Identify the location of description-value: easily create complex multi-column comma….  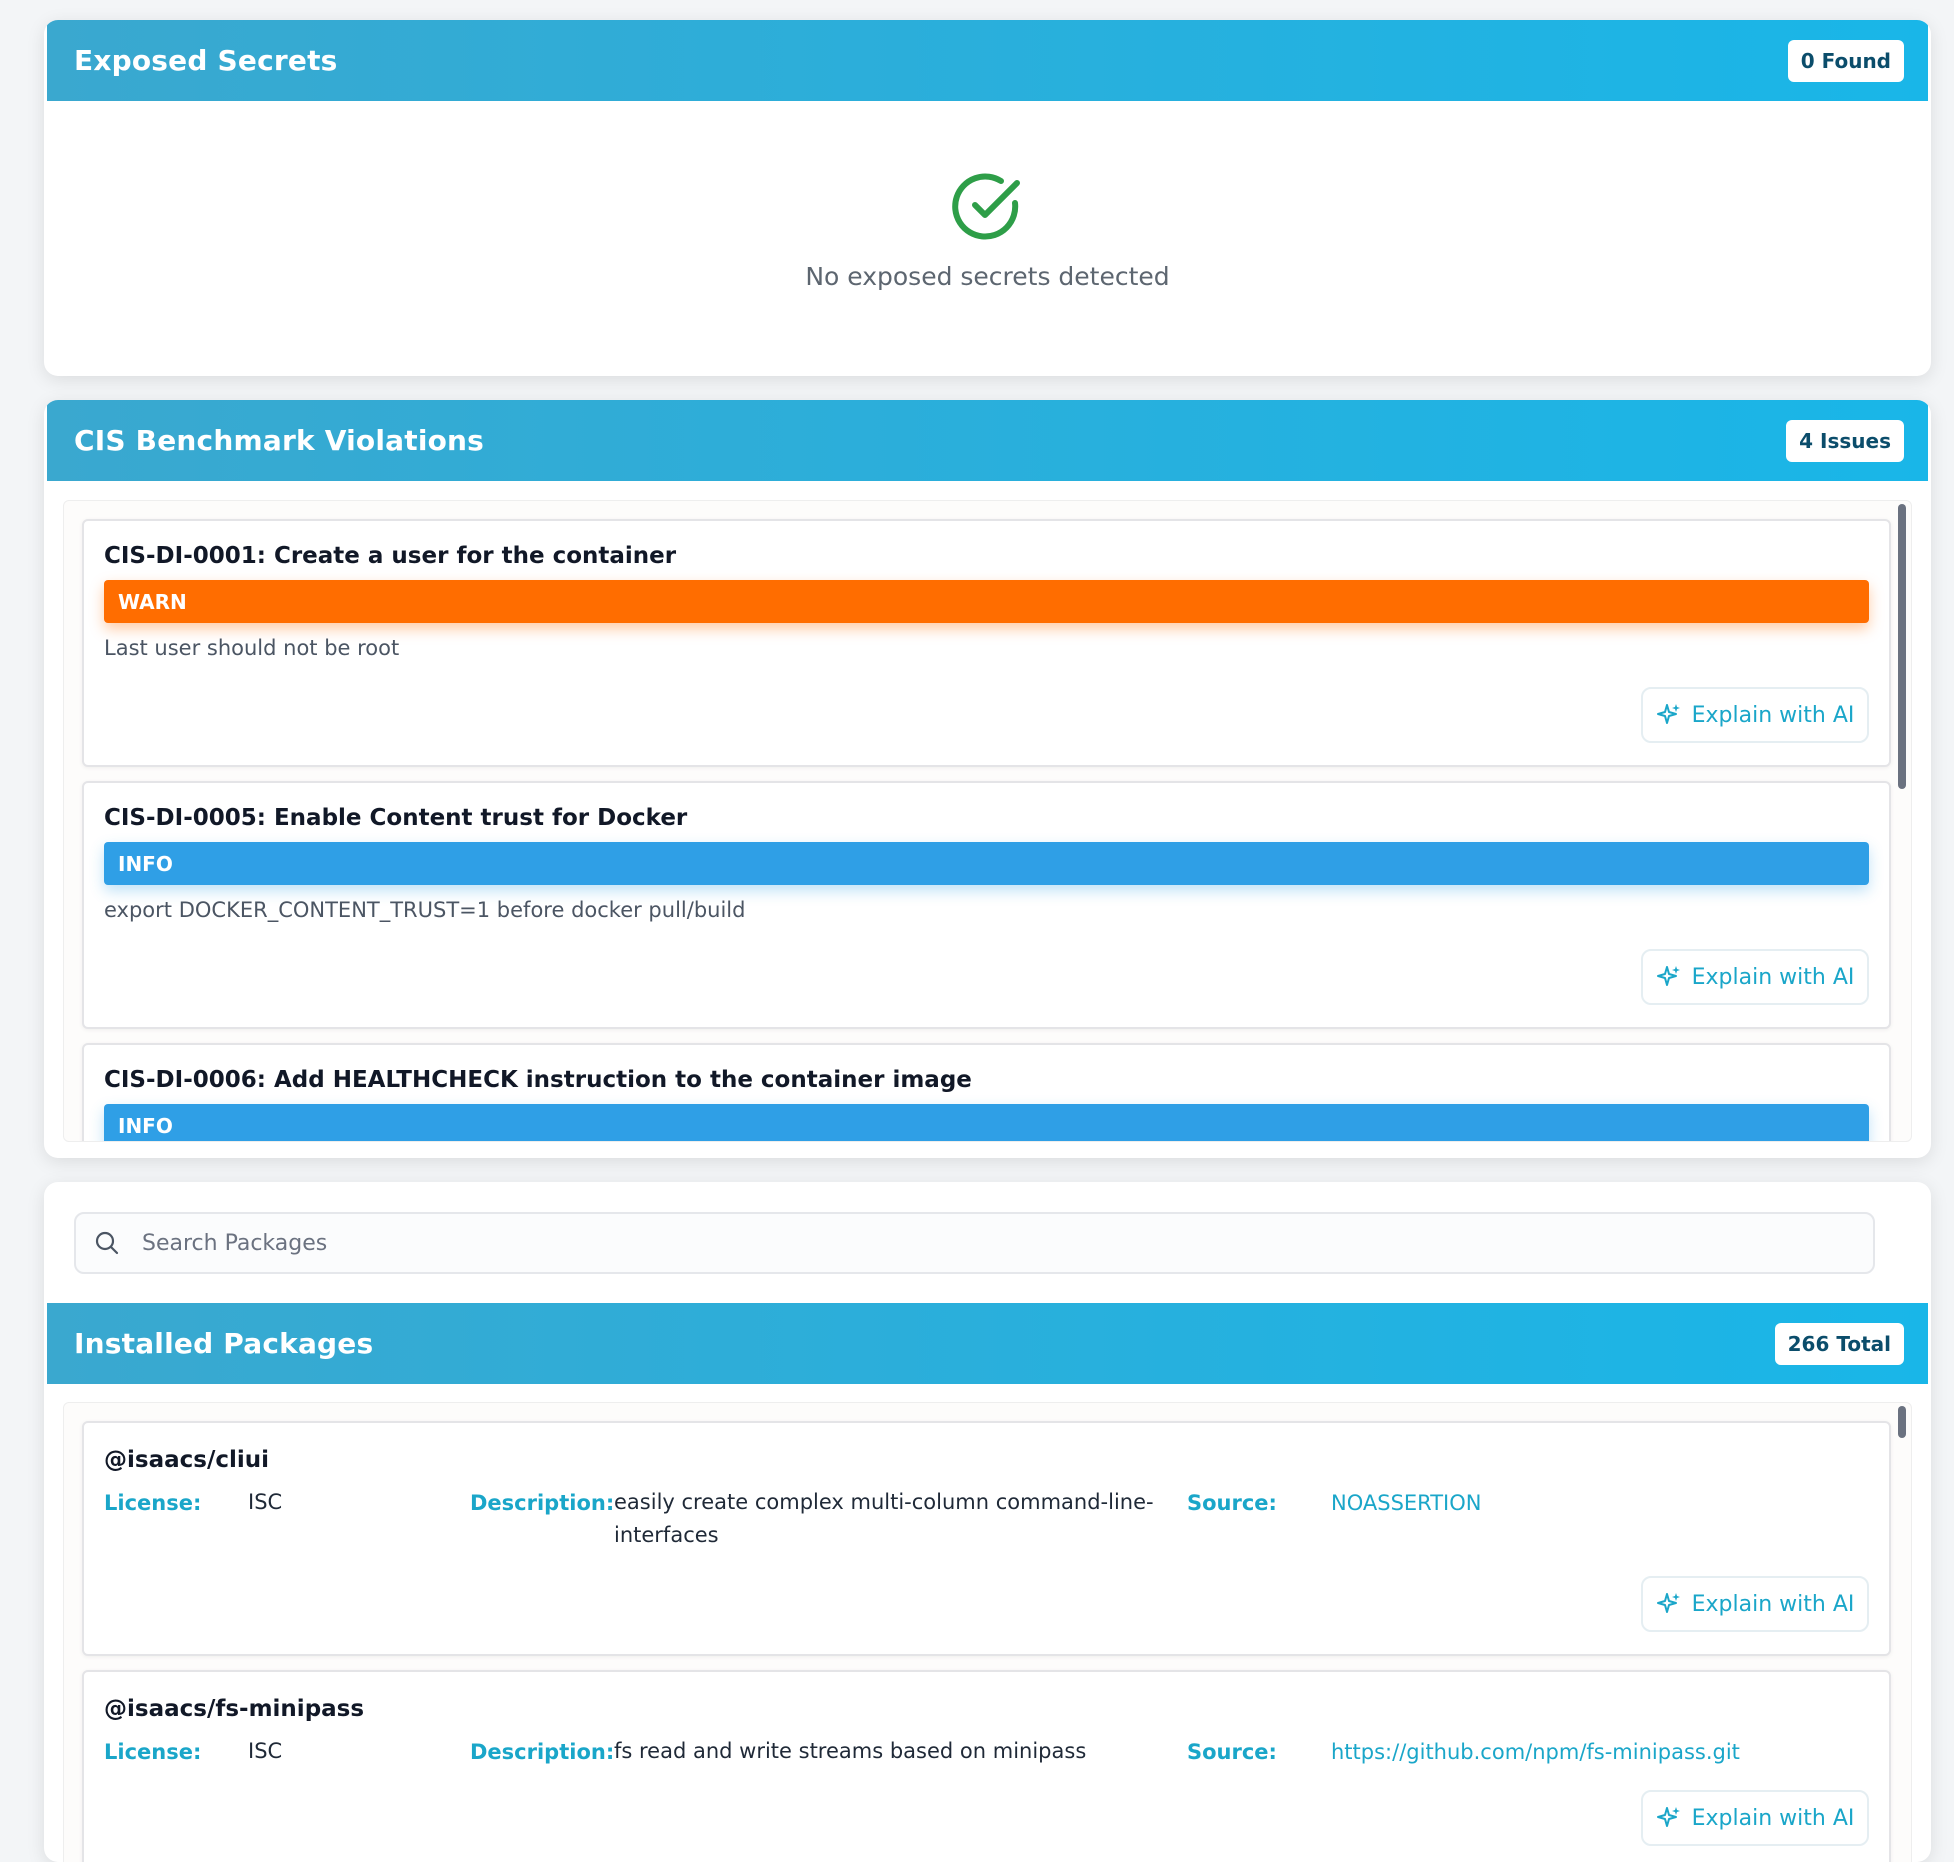
(884, 1518).